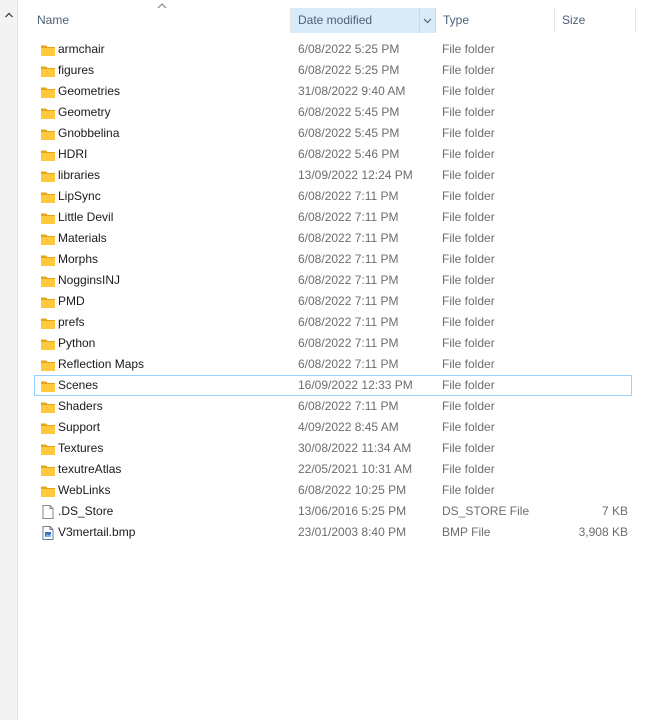  I want to click on file-name: armchair, so click(81, 49).